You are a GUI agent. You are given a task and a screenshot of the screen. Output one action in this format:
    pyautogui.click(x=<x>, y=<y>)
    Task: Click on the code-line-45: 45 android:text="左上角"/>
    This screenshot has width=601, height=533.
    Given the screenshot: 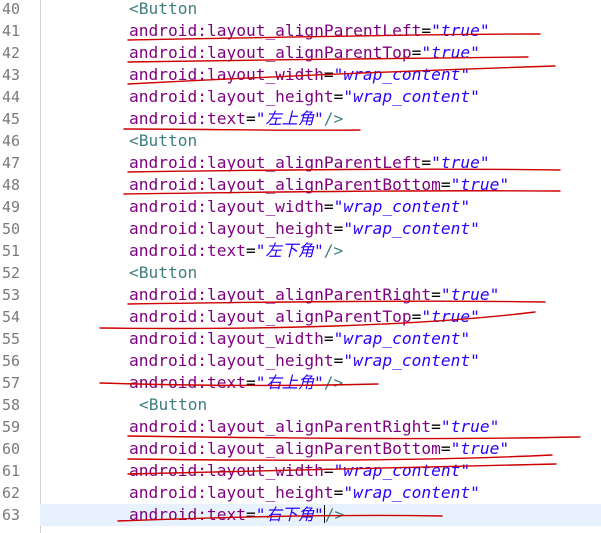 What is the action you would take?
    pyautogui.click(x=300, y=119)
    